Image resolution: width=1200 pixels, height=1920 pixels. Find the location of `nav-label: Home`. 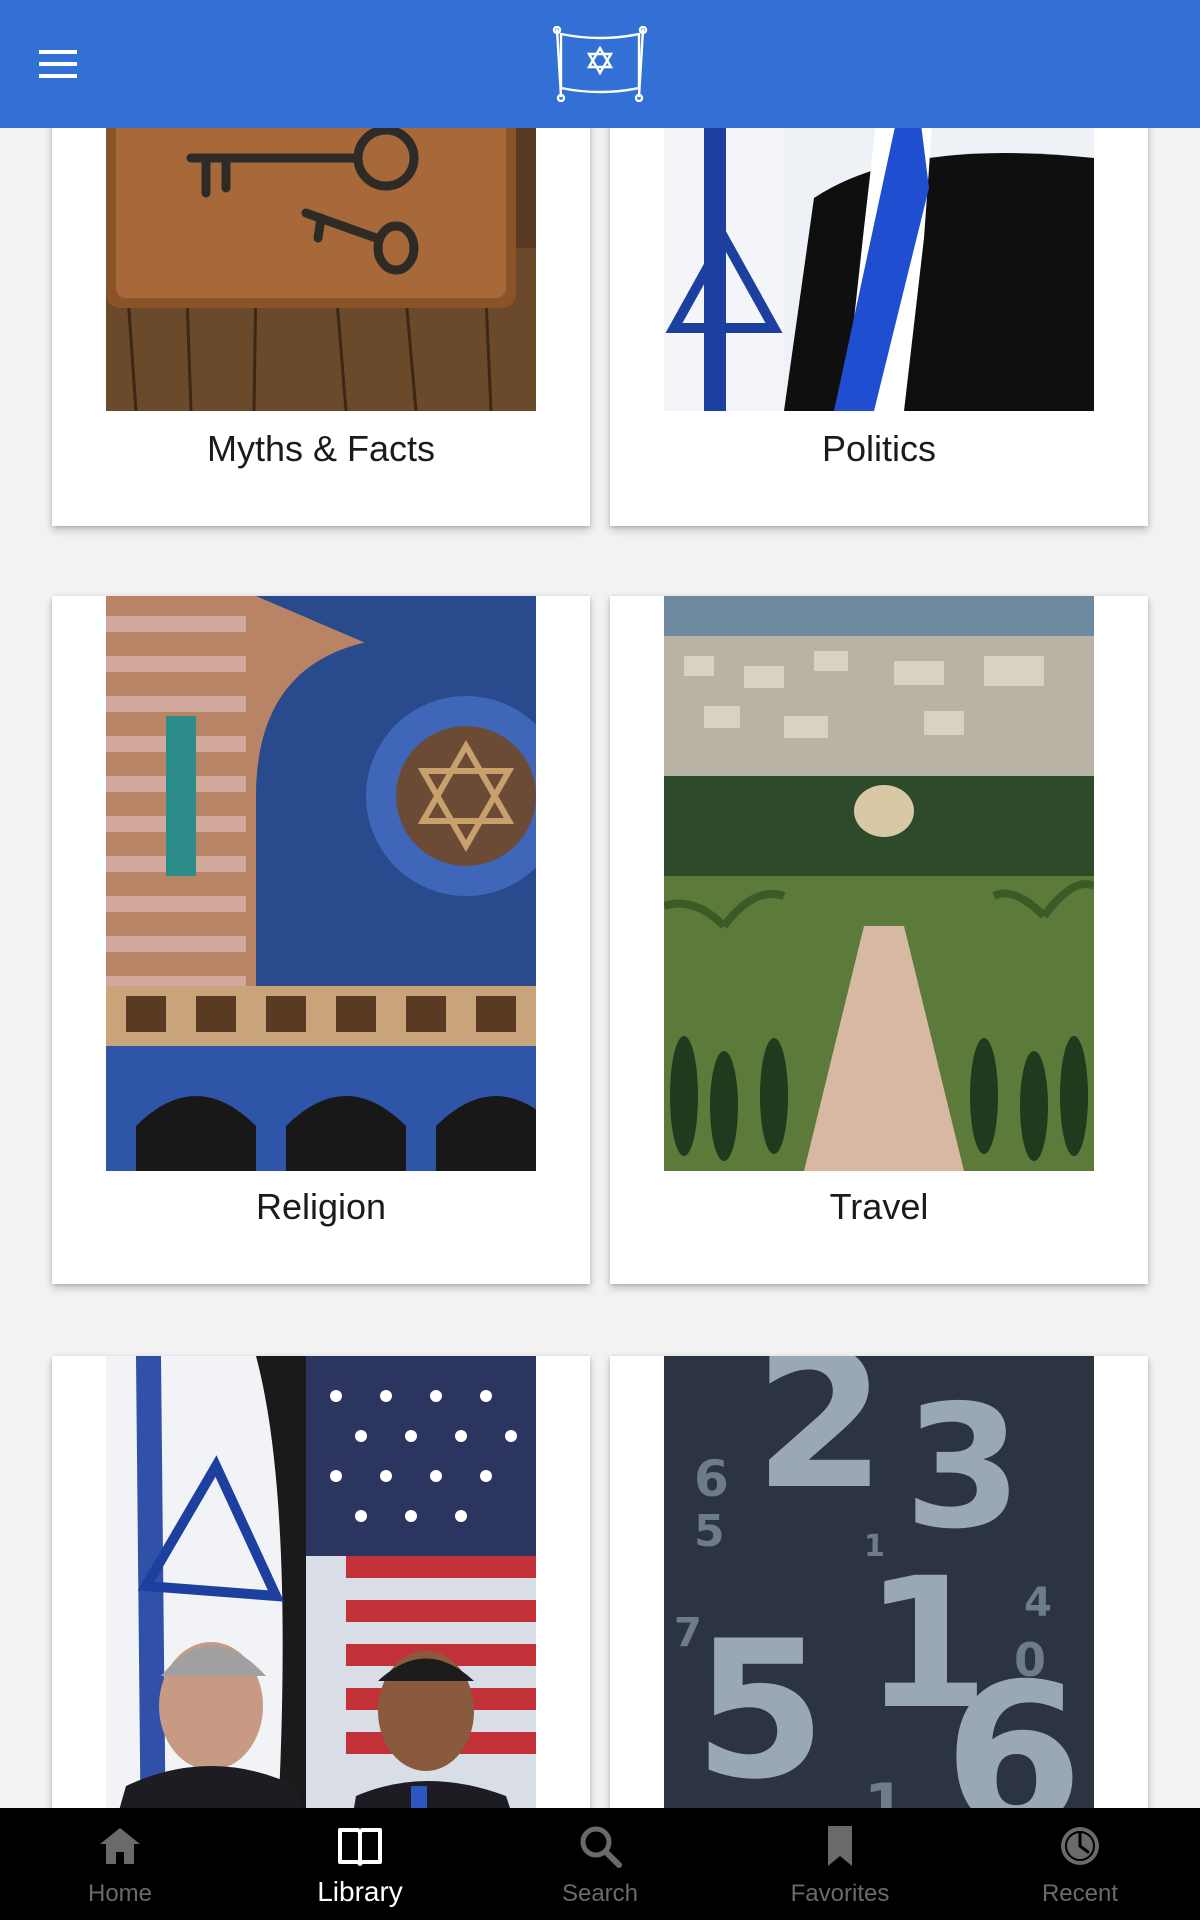

nav-label: Home is located at coordinates (120, 1893).